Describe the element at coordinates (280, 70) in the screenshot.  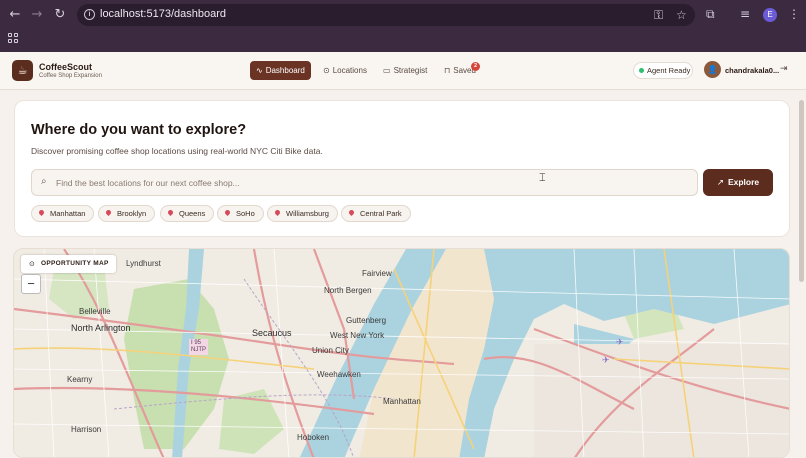
I see `tab-dashboard: ∿ Dashboard` at that location.